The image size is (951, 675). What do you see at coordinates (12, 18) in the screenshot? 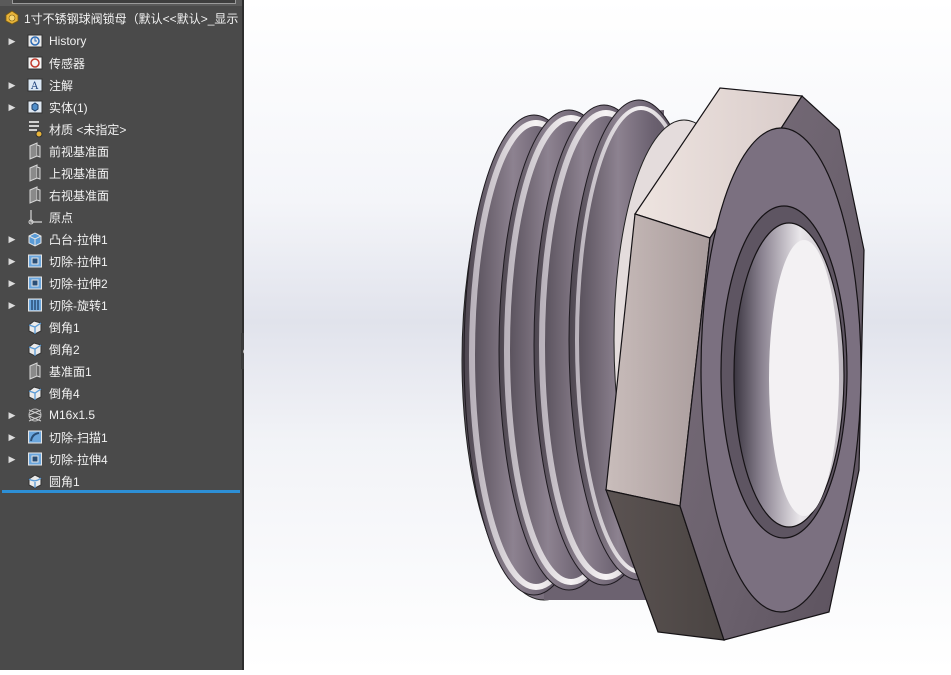
I see `part-icon` at bounding box center [12, 18].